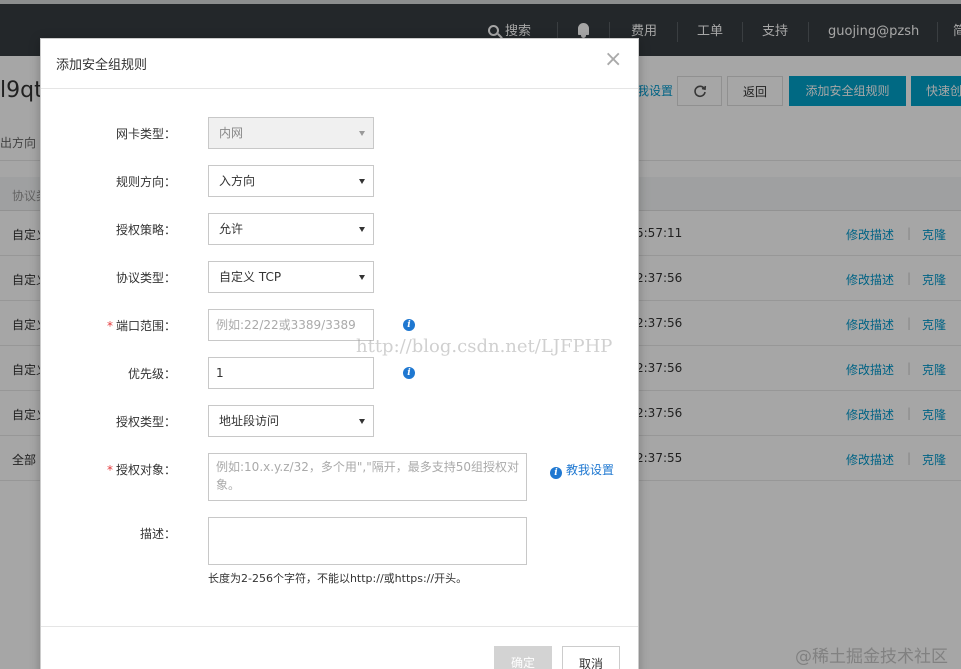  What do you see at coordinates (145, 230) in the screenshot?
I see `policy-label: 授权策略：` at bounding box center [145, 230].